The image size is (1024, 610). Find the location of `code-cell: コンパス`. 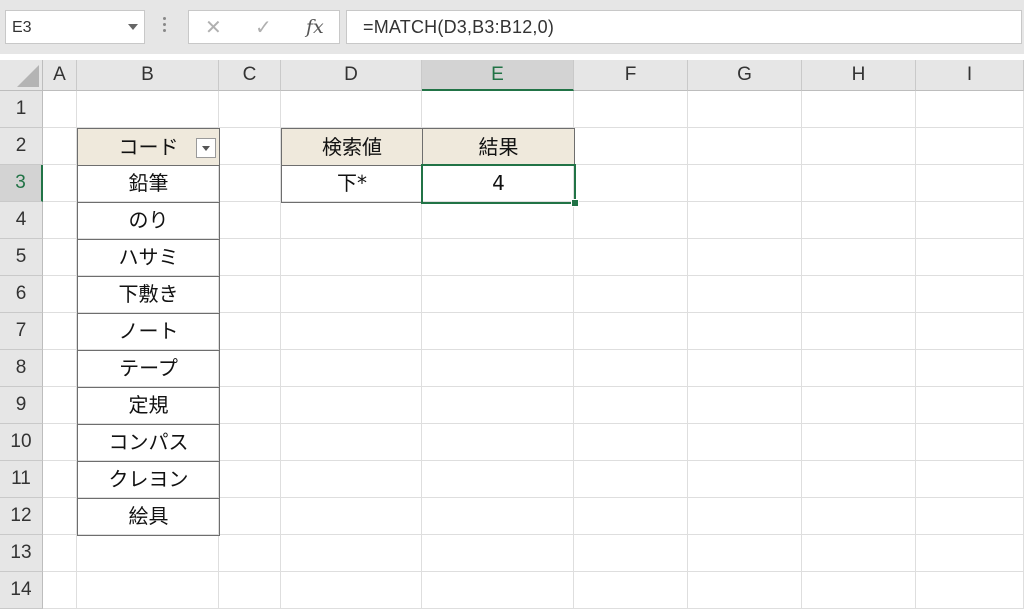

code-cell: コンパス is located at coordinates (148, 443).